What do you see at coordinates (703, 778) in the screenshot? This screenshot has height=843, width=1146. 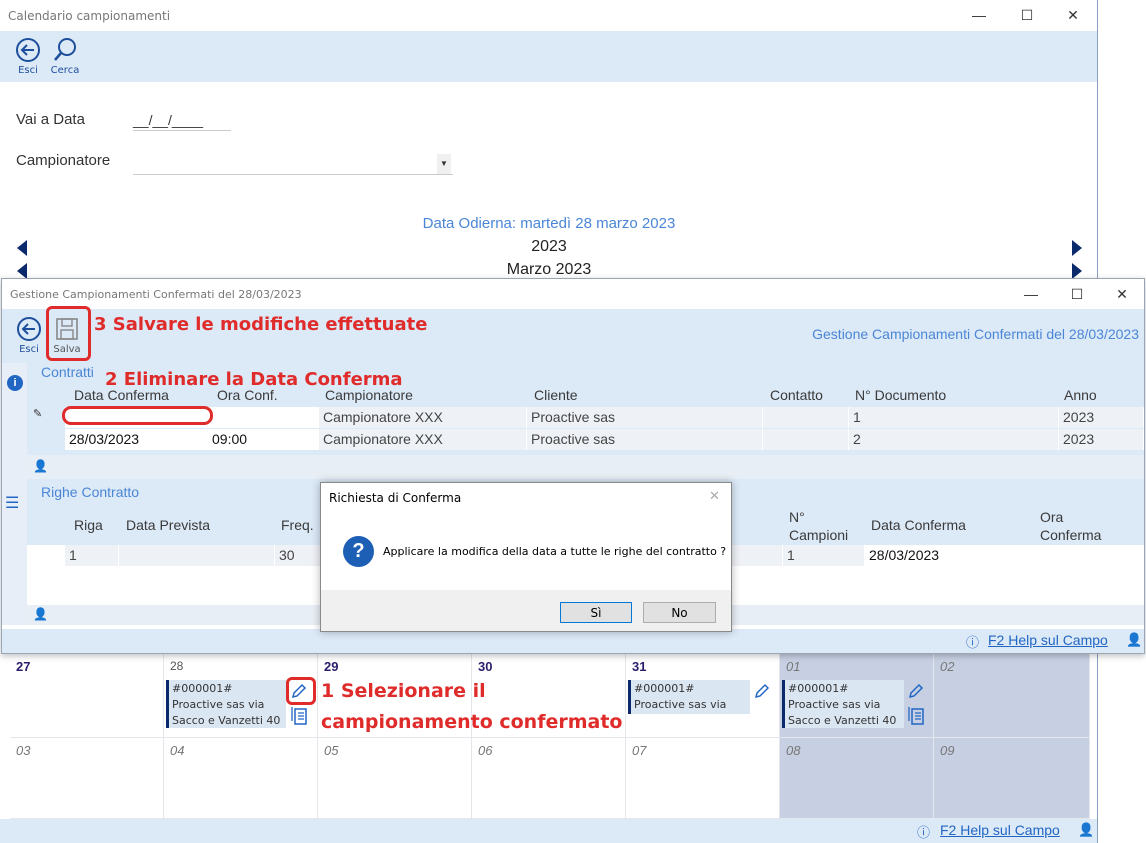 I see `calendar-day-cell: 07` at bounding box center [703, 778].